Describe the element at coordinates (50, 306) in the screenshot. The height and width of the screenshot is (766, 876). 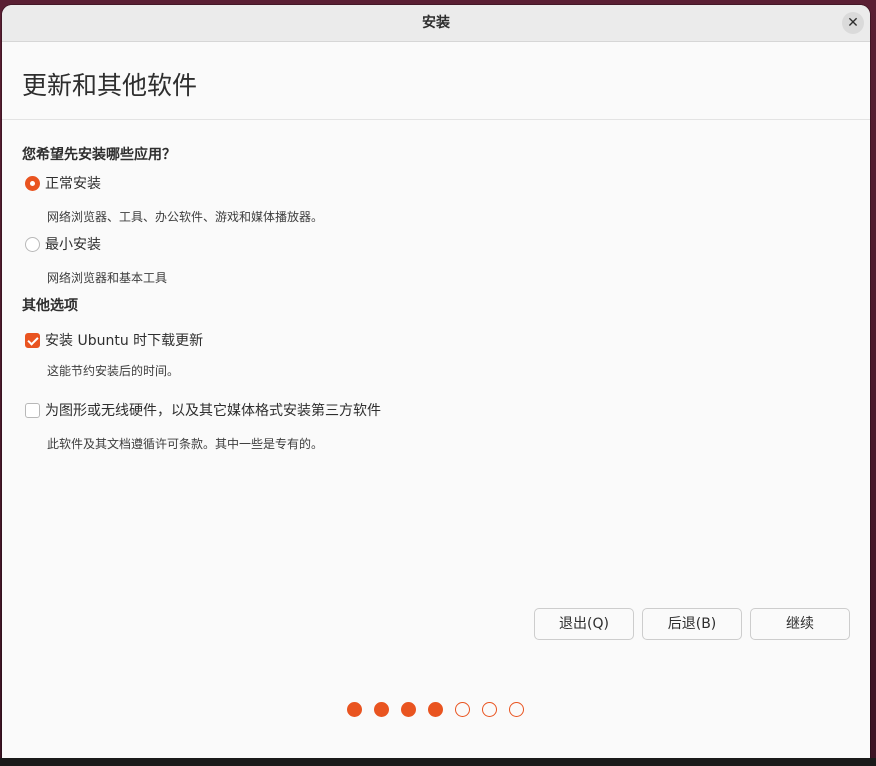
I see `other-options-heading: 其他选项` at that location.